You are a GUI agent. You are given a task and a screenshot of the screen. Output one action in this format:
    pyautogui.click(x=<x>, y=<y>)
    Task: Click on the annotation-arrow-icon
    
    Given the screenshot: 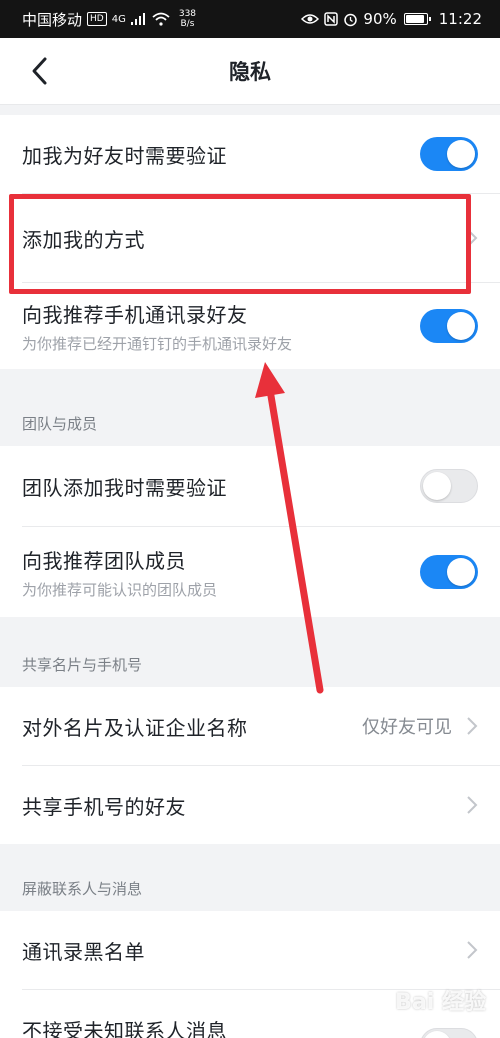 What is the action you would take?
    pyautogui.click(x=289, y=528)
    